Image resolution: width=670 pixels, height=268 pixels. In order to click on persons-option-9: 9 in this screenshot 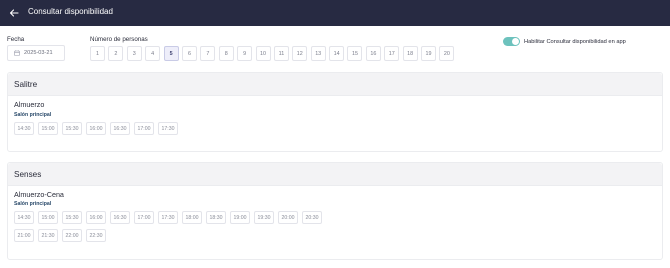, I will do `click(245, 53)`.